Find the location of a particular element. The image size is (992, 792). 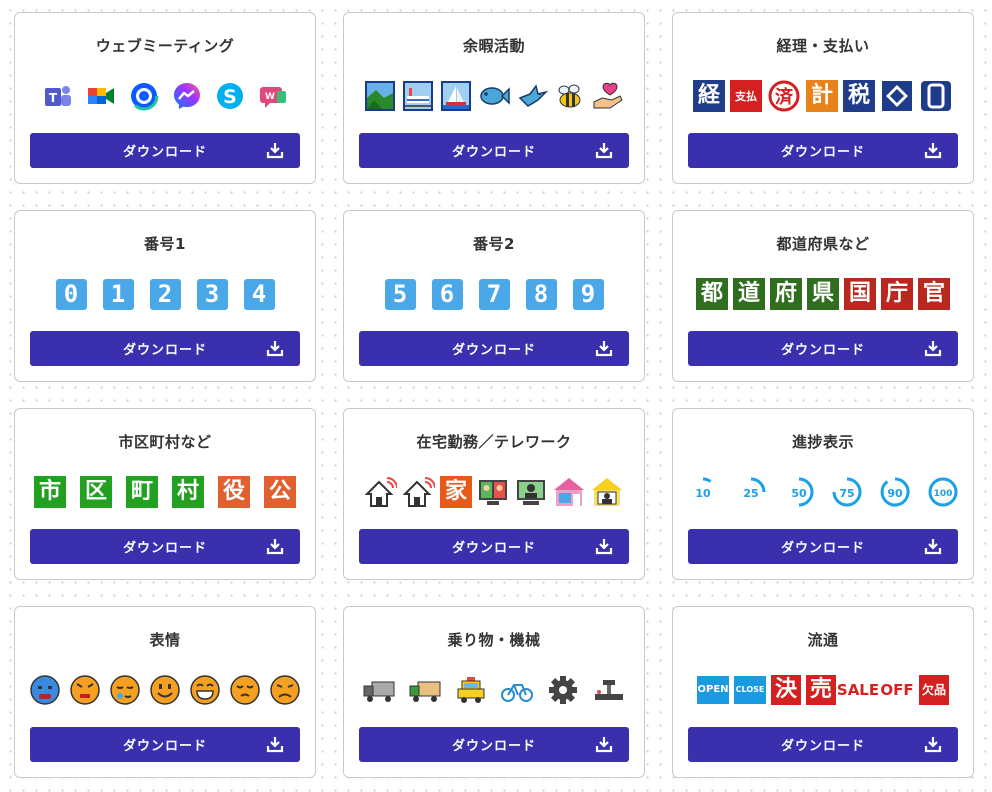

svg-text: 50 is located at coordinates (799, 493).